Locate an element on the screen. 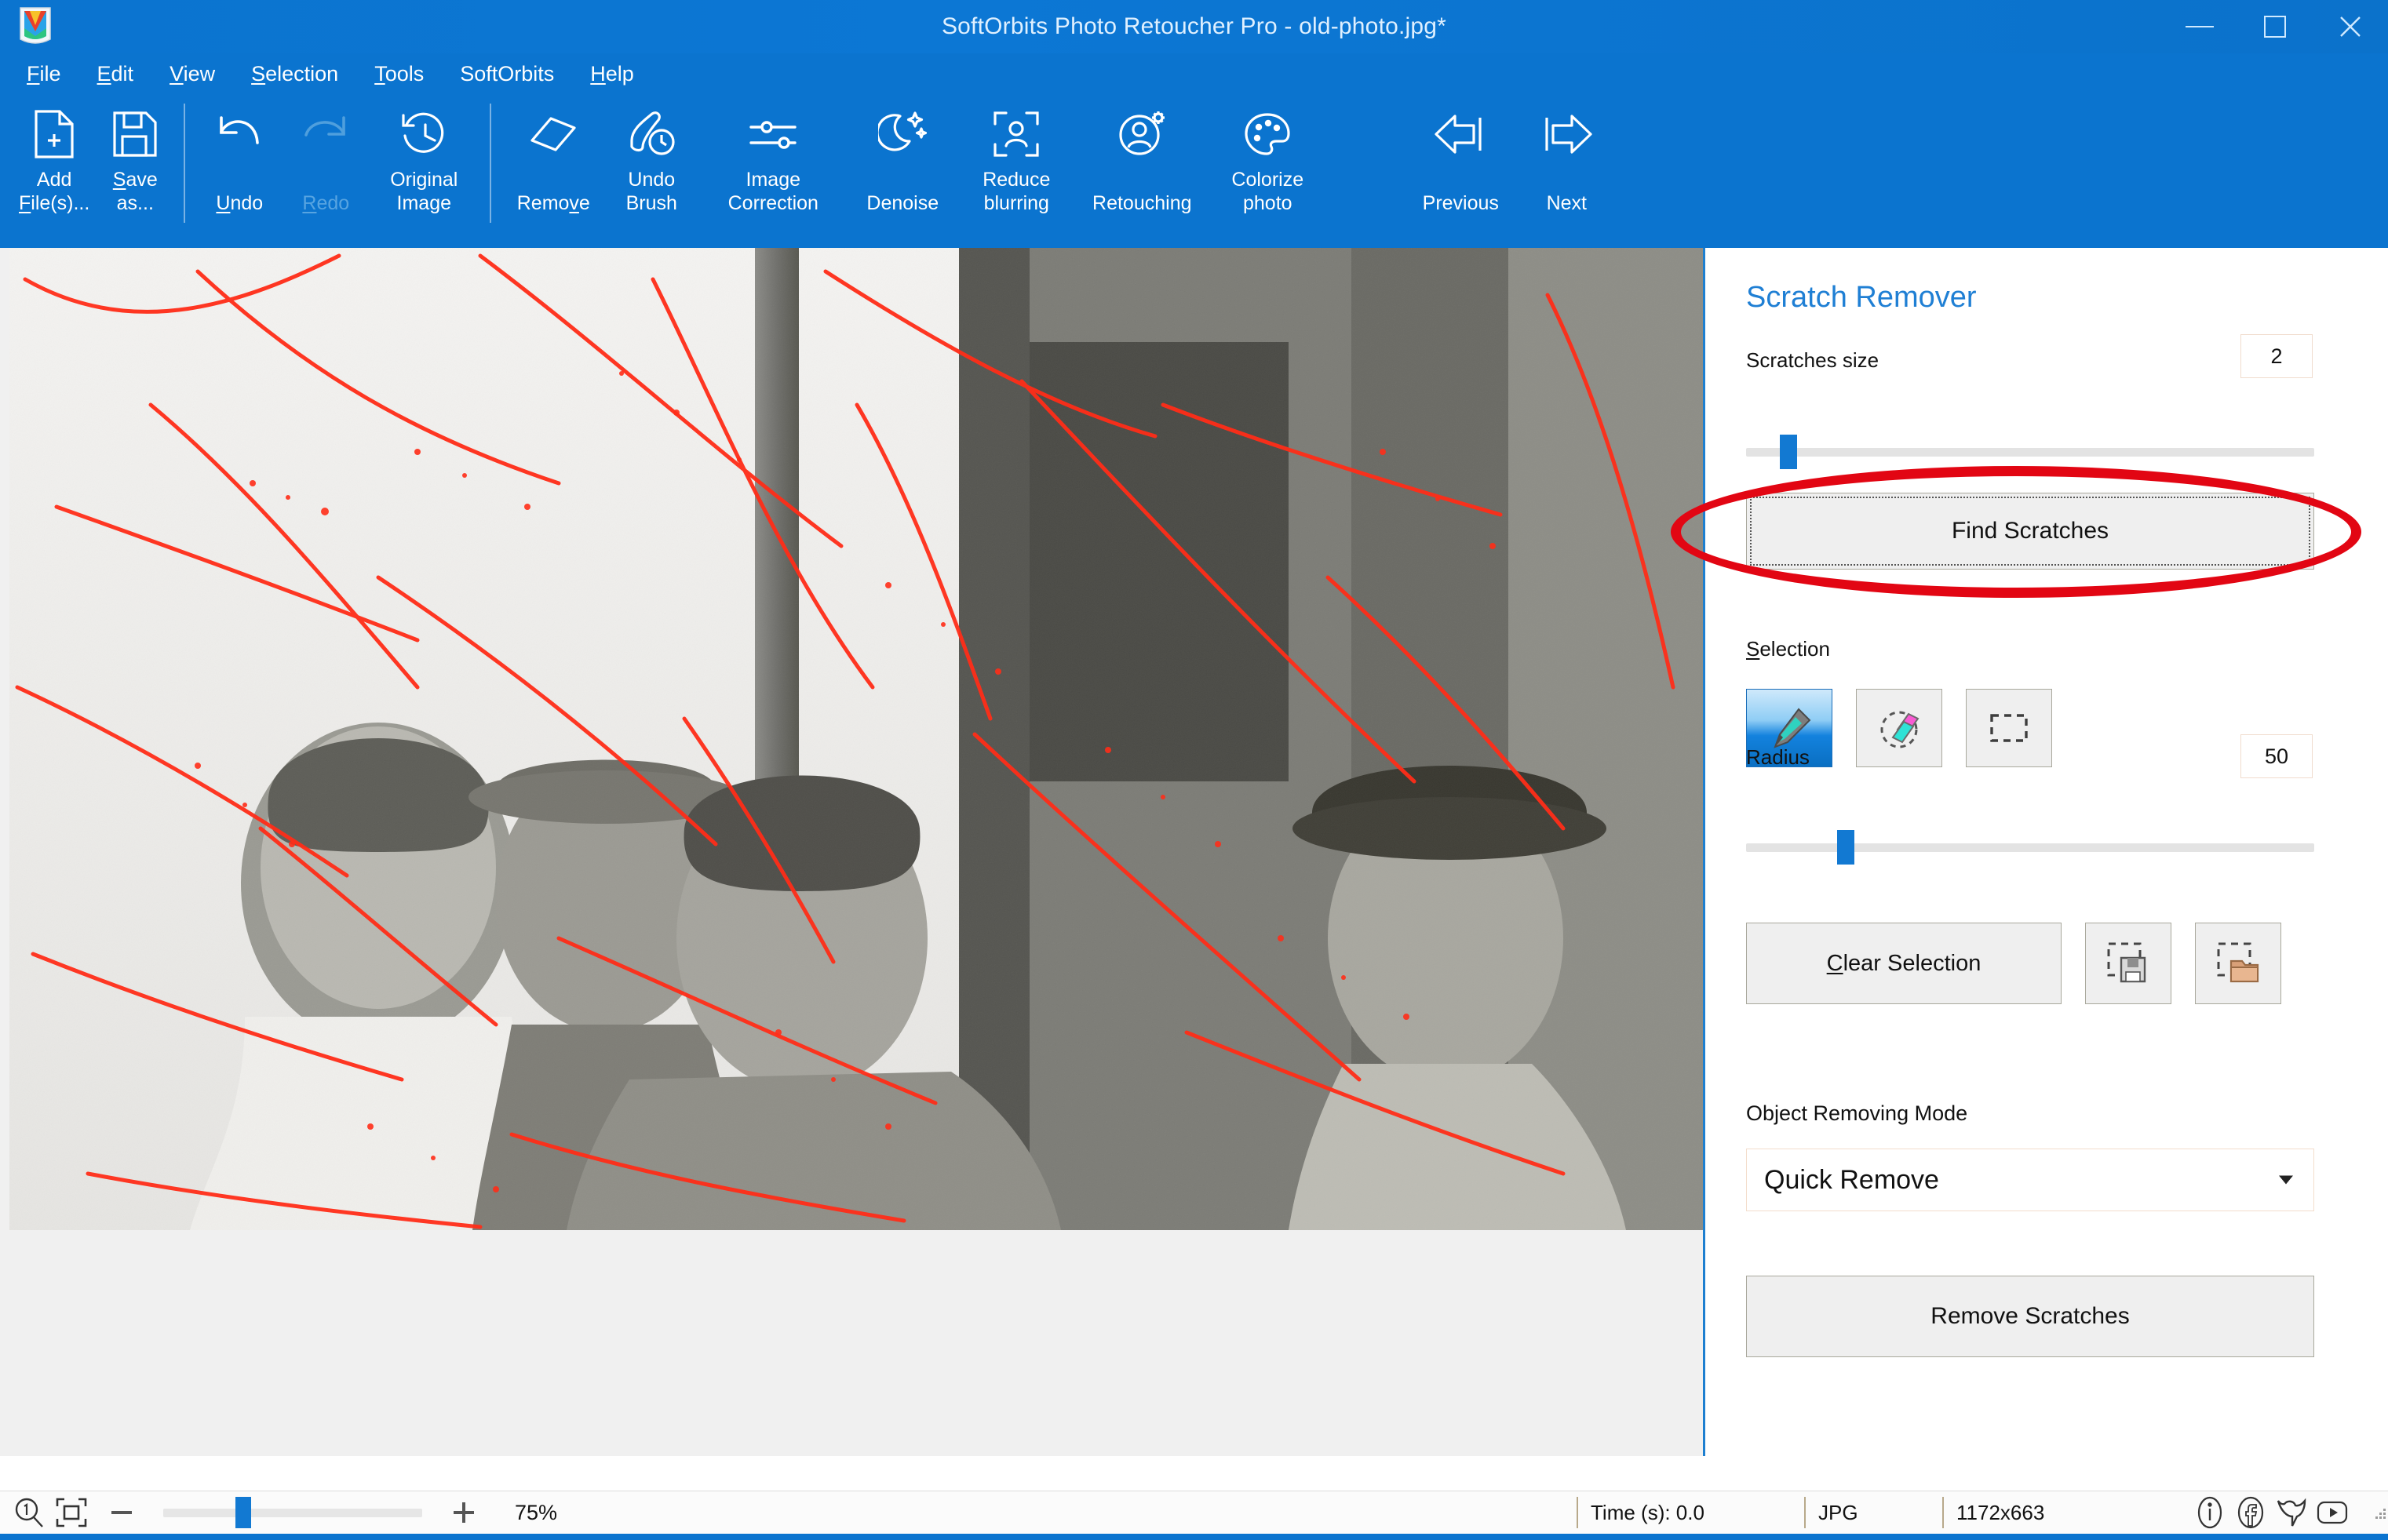 This screenshot has height=1540, width=2388. undo-brush-button: Undo Brush is located at coordinates (651, 154).